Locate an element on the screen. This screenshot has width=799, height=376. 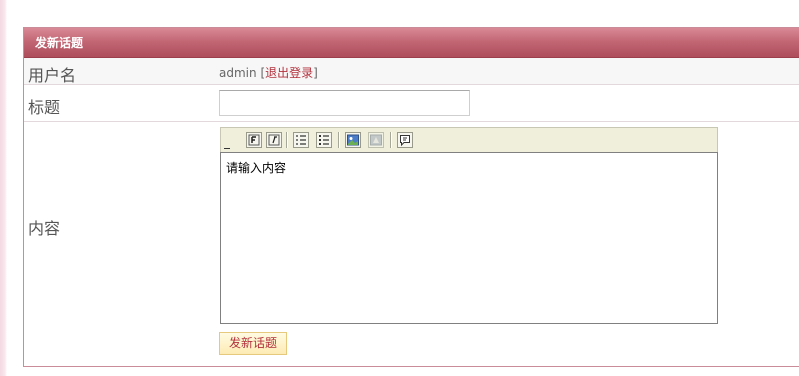
title-label: 标题 is located at coordinates (44, 107).